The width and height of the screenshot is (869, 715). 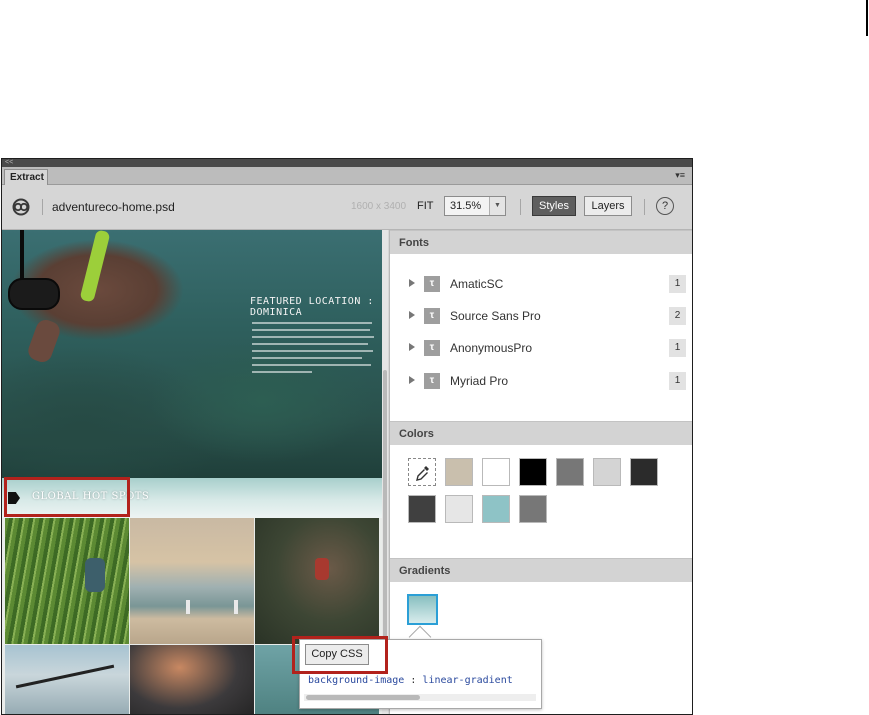 What do you see at coordinates (113, 207) in the screenshot?
I see `file-name: adventureco-home.psd` at bounding box center [113, 207].